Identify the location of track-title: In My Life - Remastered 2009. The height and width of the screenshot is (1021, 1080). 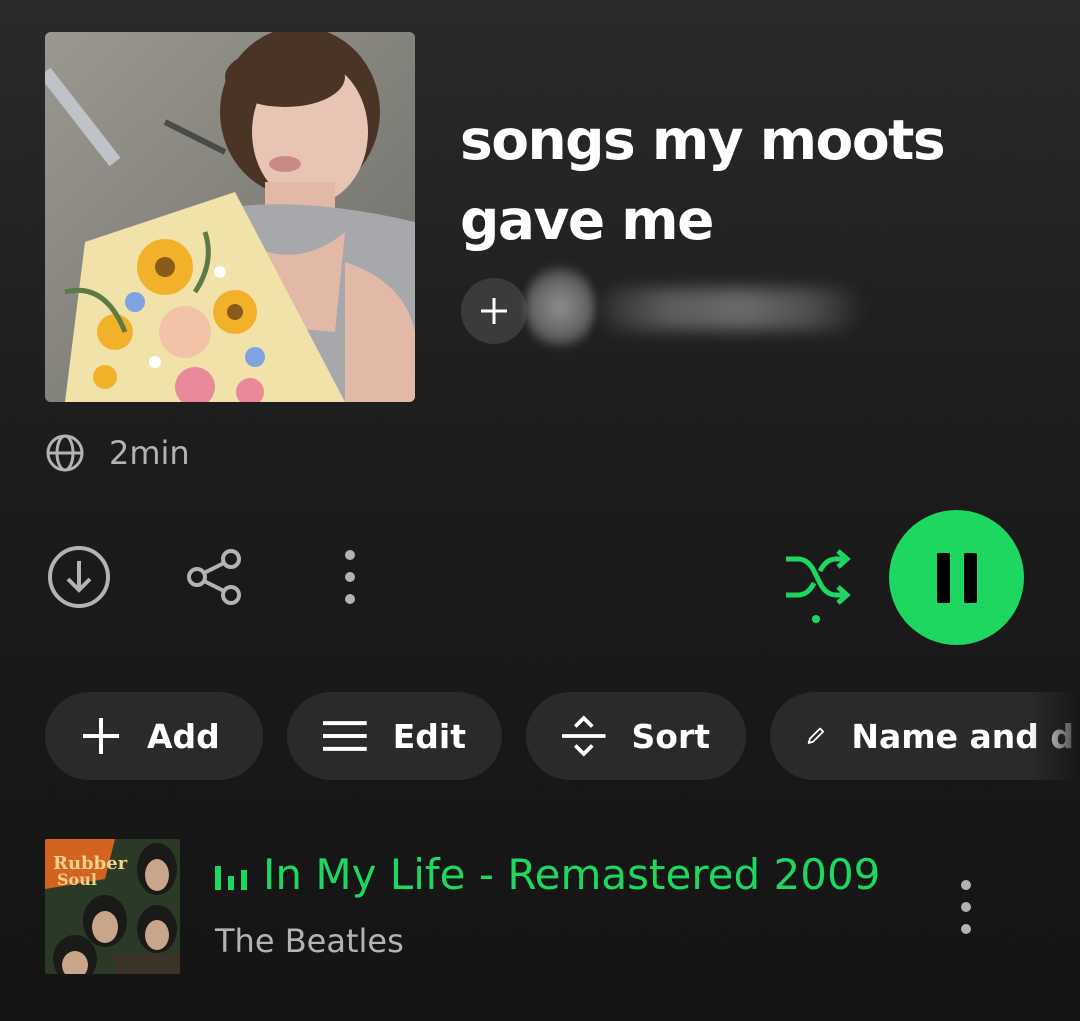
(572, 874).